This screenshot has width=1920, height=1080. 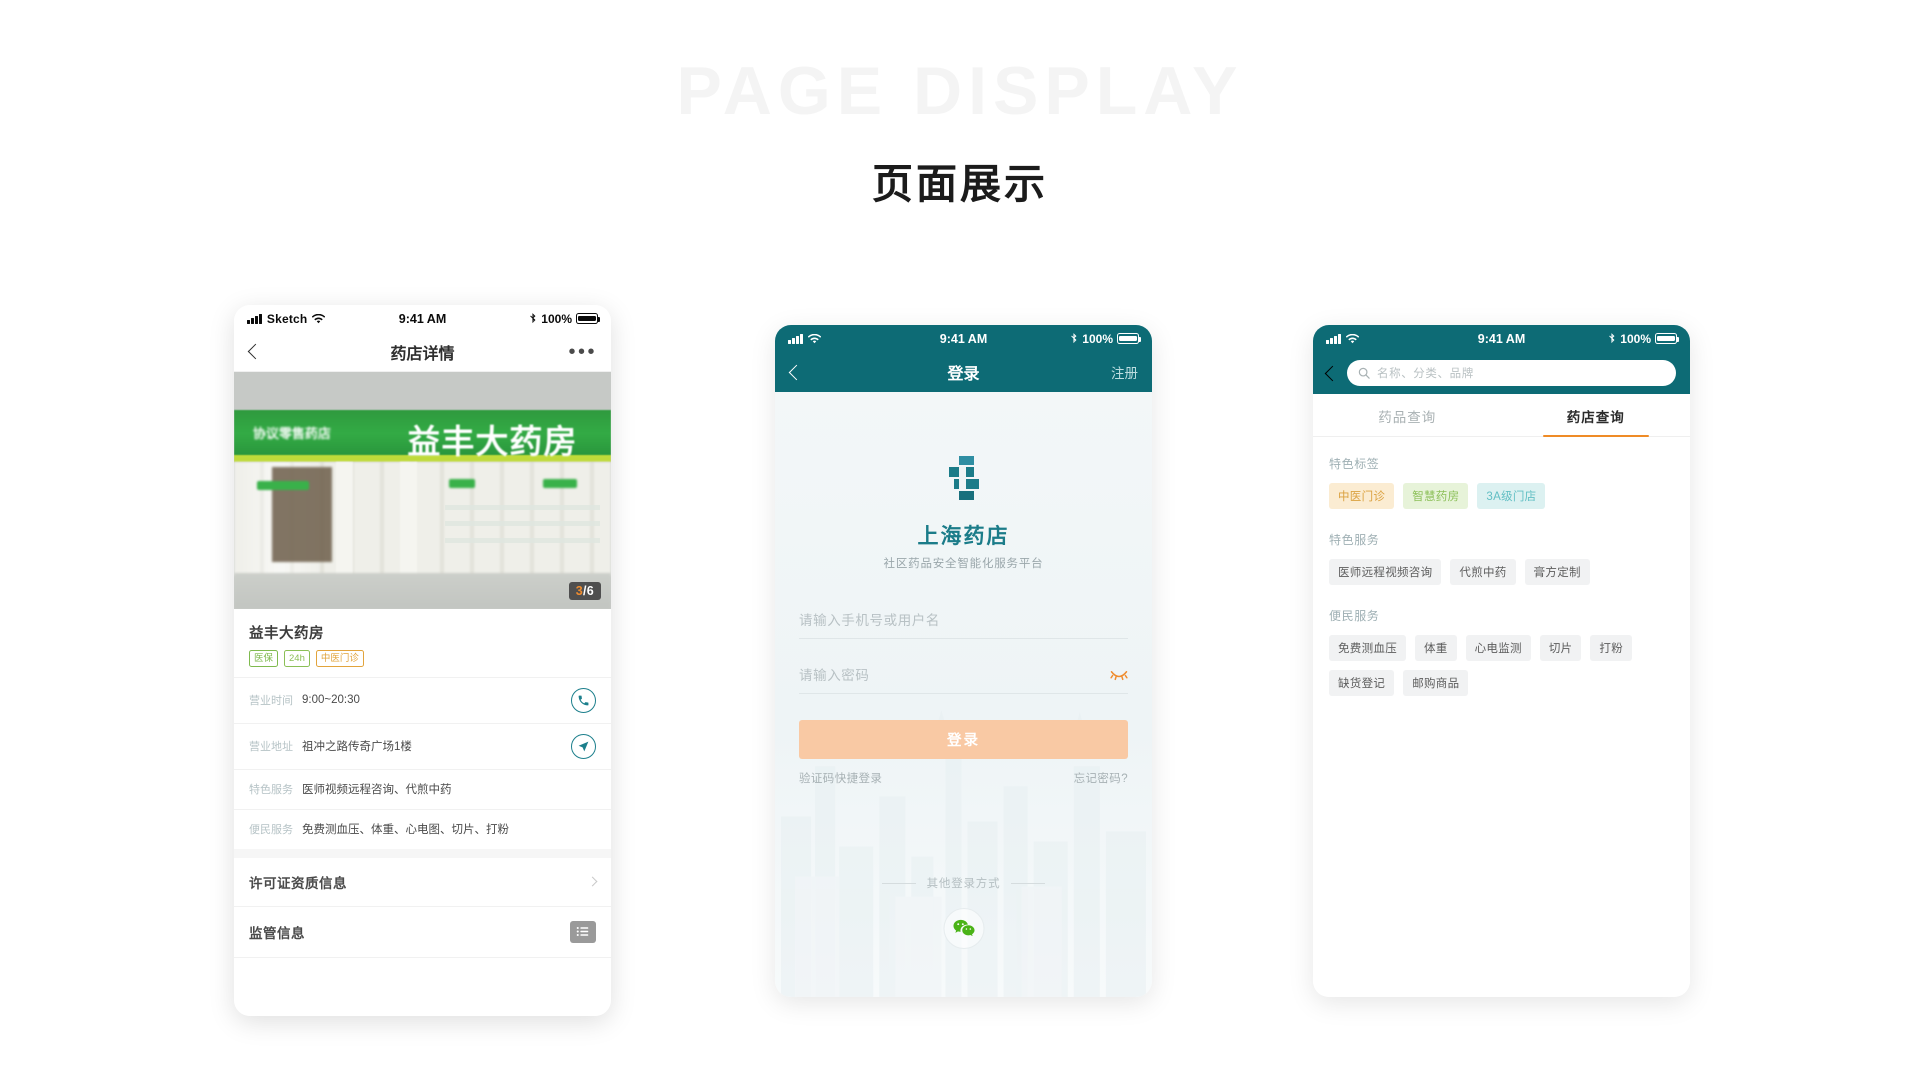 I want to click on shop-header: 益丰大药房 医保 24h 中医门诊, so click(x=422, y=643).